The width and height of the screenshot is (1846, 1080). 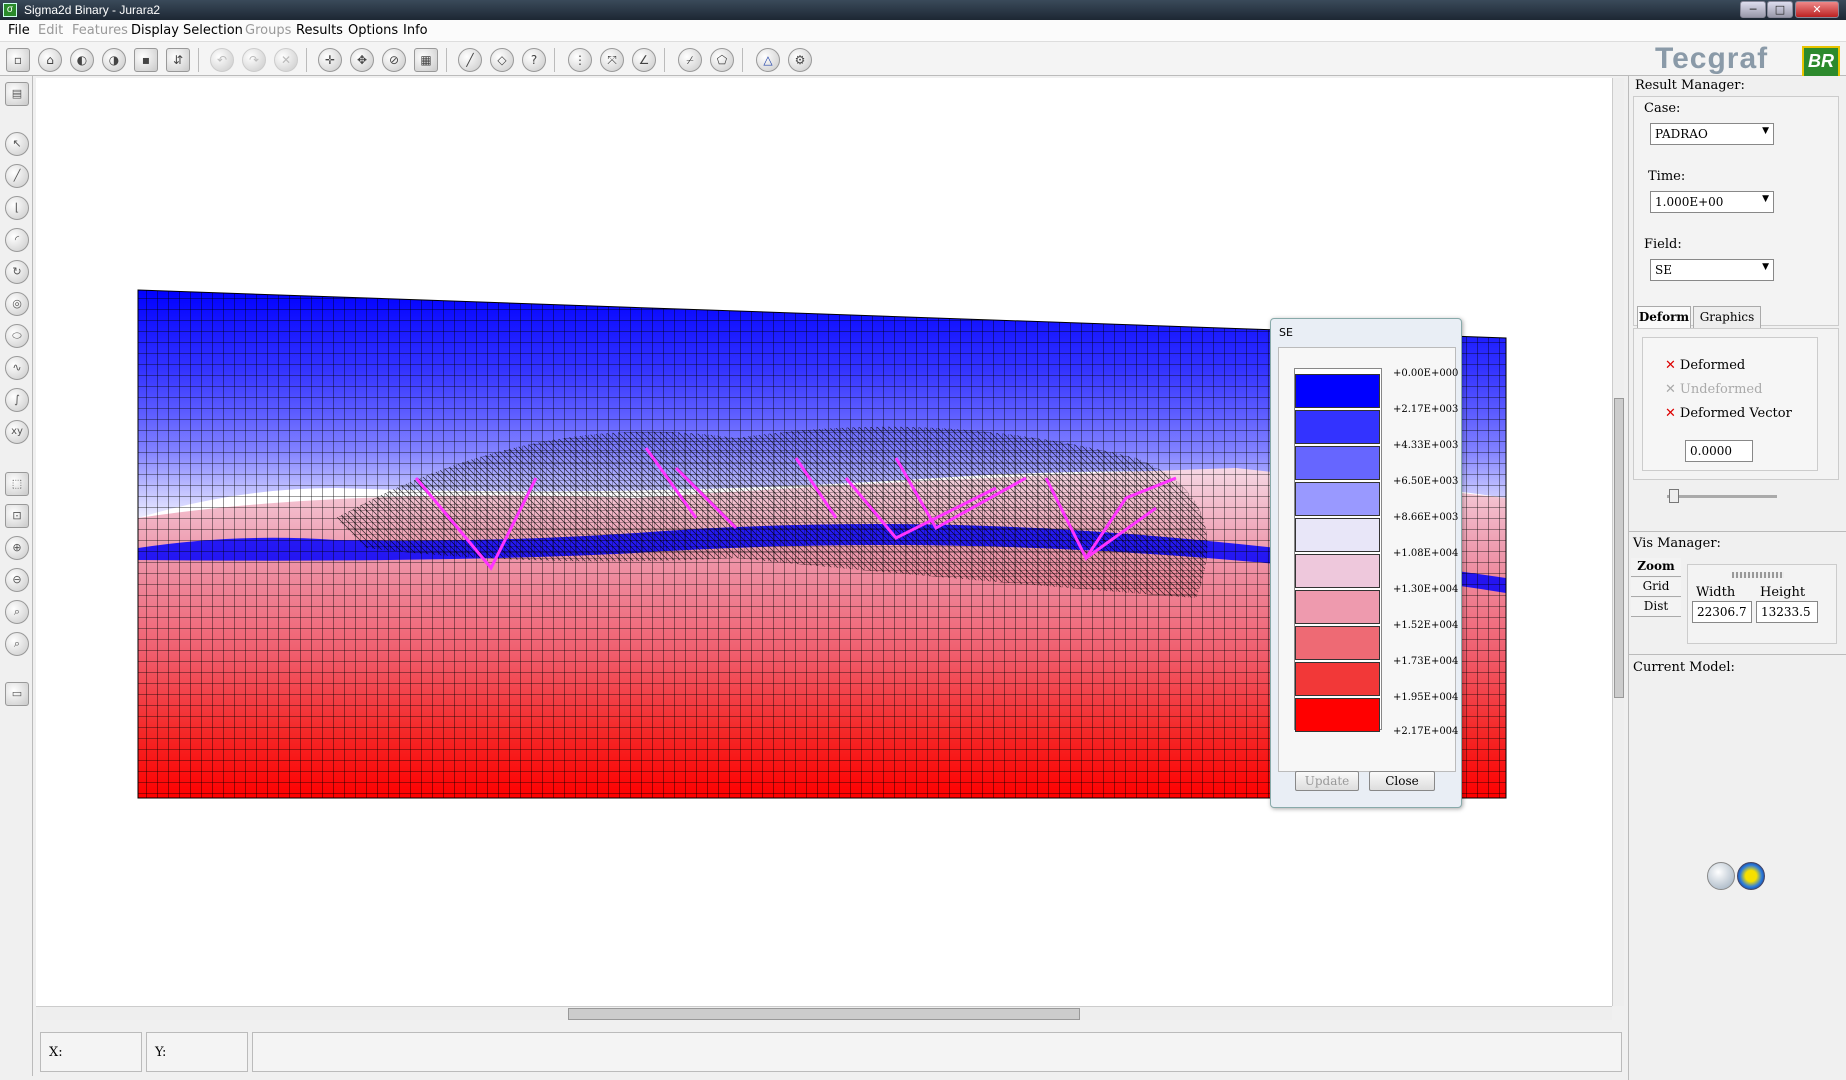 I want to click on message-box, so click(x=937, y=1052).